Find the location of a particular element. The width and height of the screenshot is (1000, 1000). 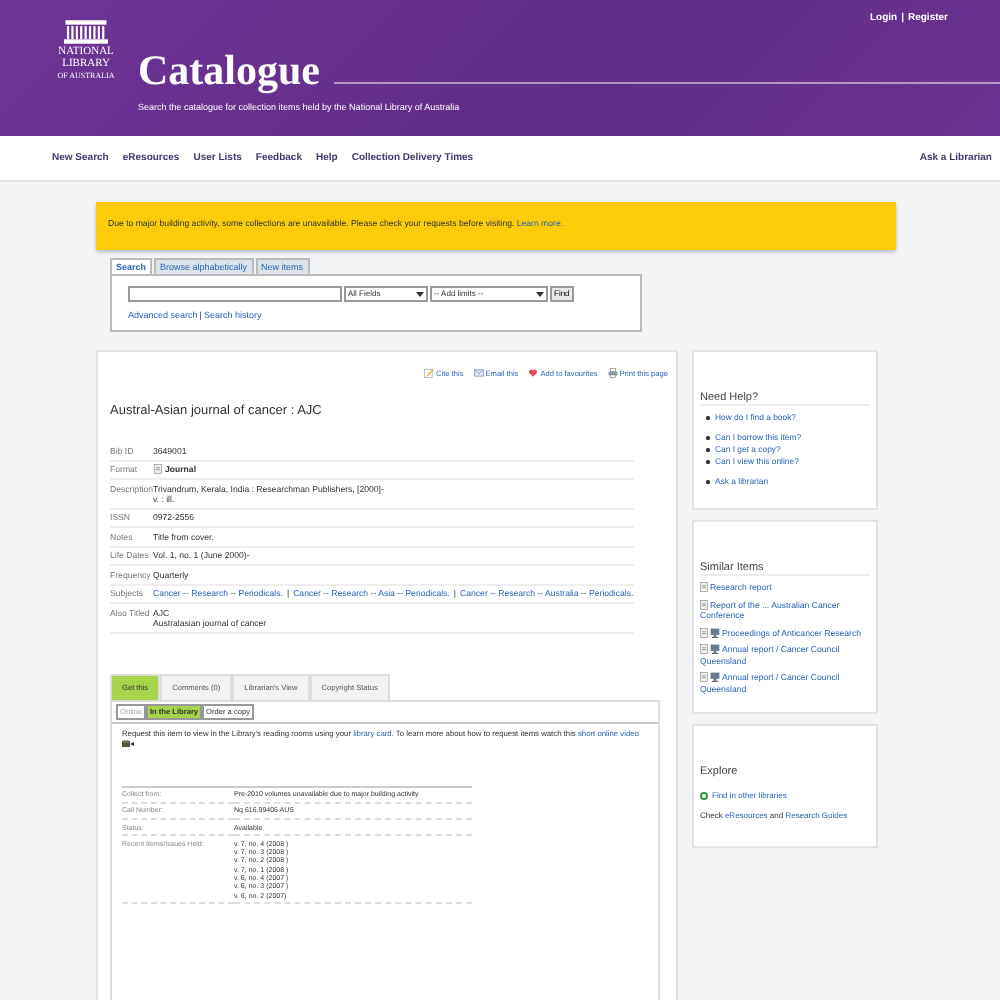

search-input is located at coordinates (235, 294).